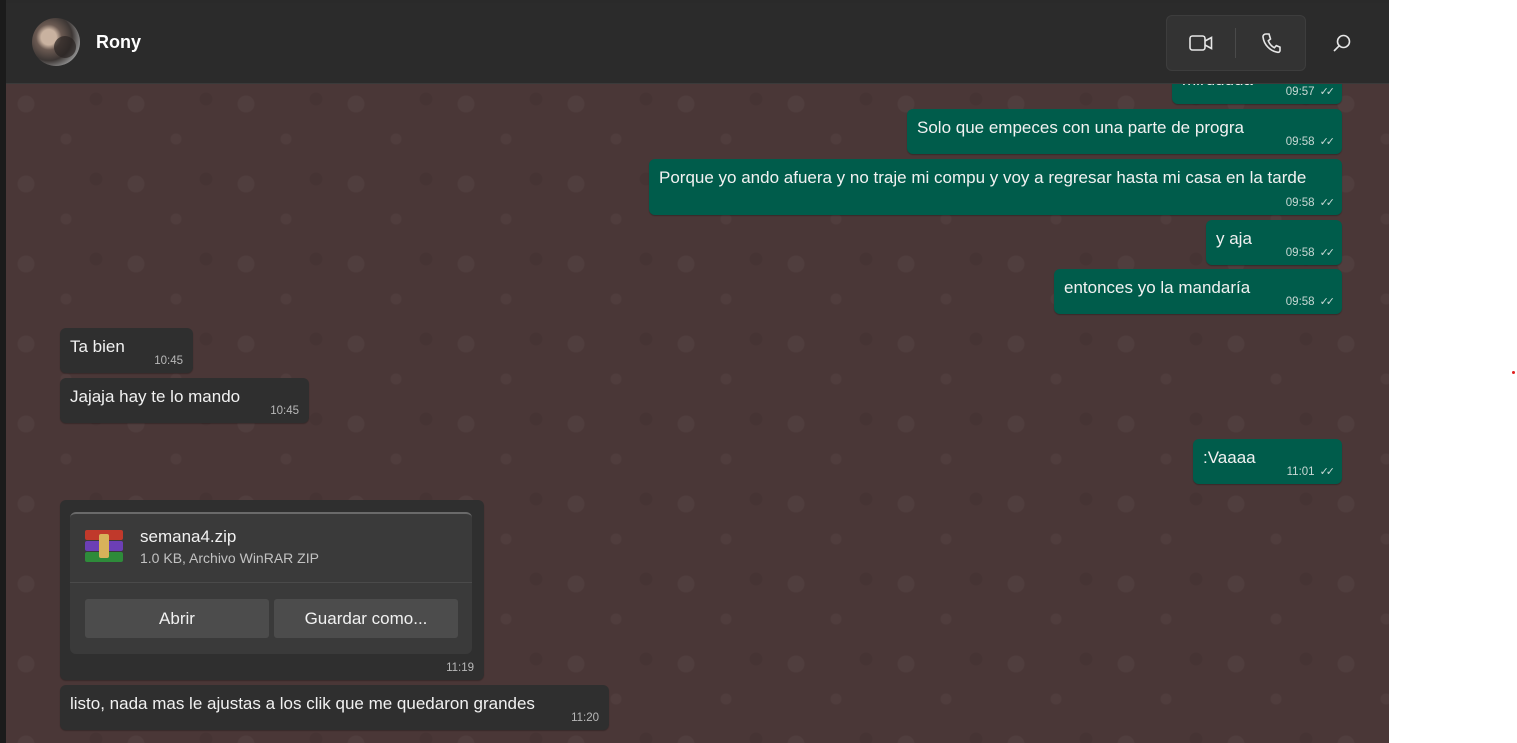 The height and width of the screenshot is (743, 1517). I want to click on message-time: 11:01, so click(1300, 471).